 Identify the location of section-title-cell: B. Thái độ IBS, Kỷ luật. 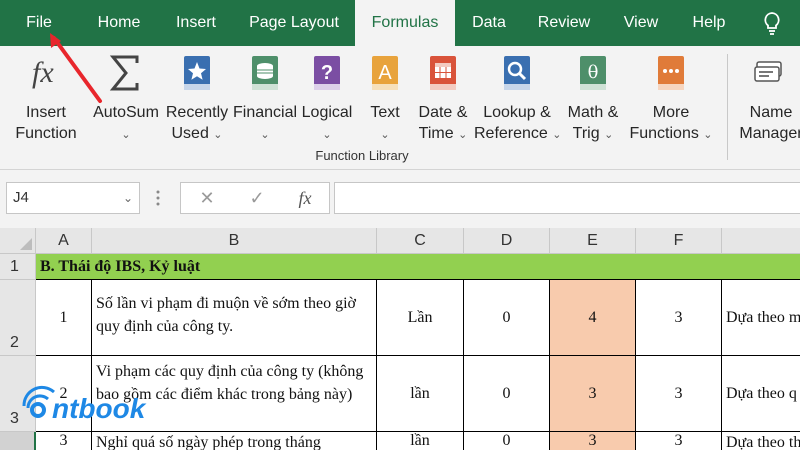
(418, 267).